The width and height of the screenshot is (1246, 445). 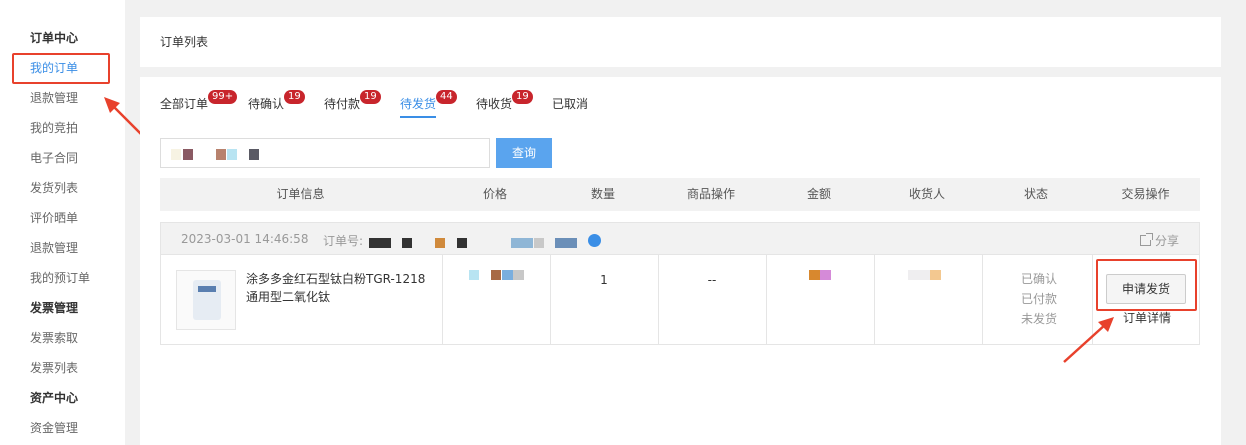 I want to click on sidebar-item-shipping-list: 发货列表, so click(x=54, y=188).